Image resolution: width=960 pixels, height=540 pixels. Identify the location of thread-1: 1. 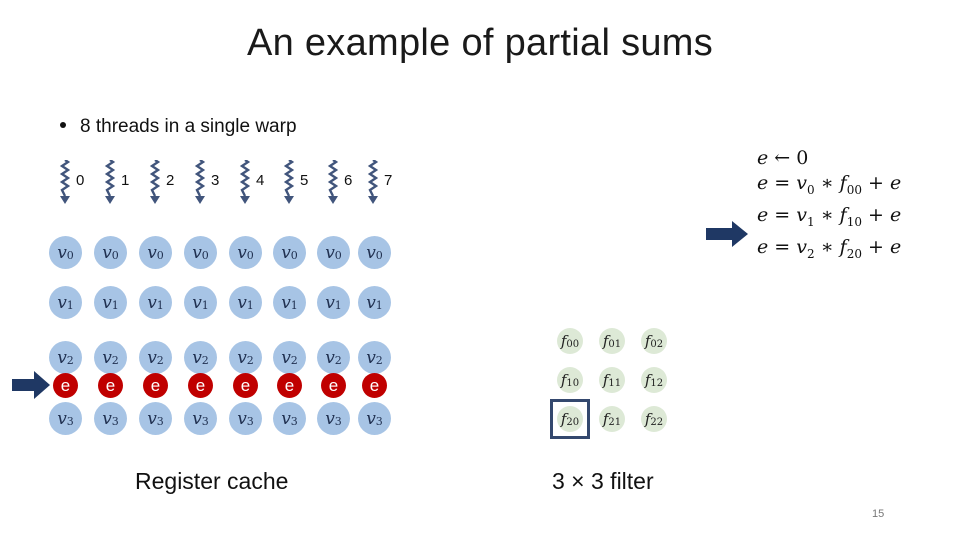
(123, 185).